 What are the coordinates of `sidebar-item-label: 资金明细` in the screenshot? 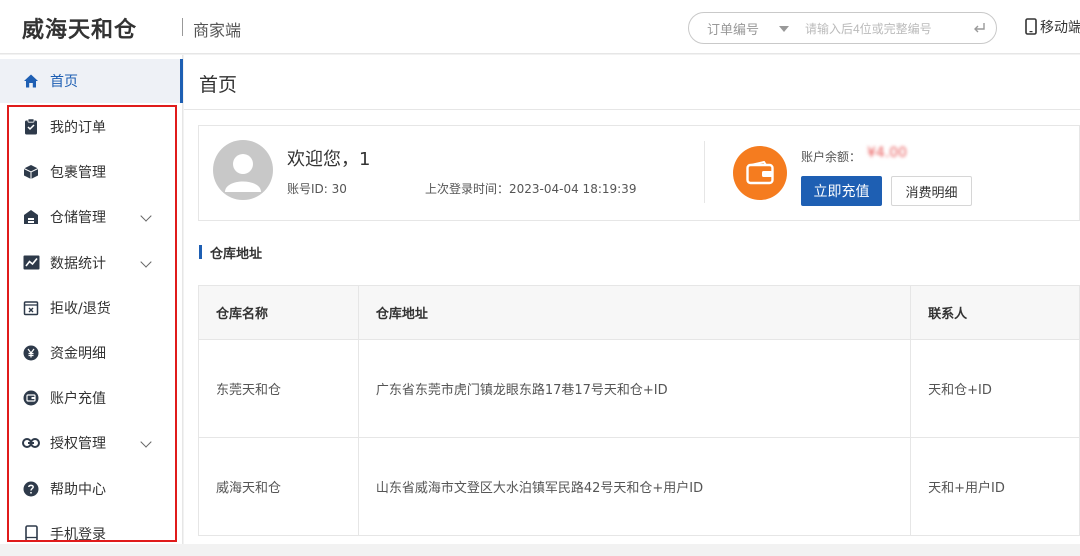 It's located at (78, 353).